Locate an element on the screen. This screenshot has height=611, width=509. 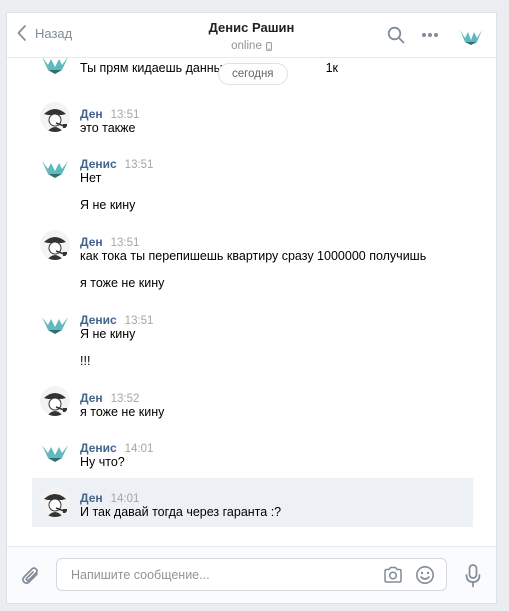
peer-status: online is located at coordinates (251, 46).